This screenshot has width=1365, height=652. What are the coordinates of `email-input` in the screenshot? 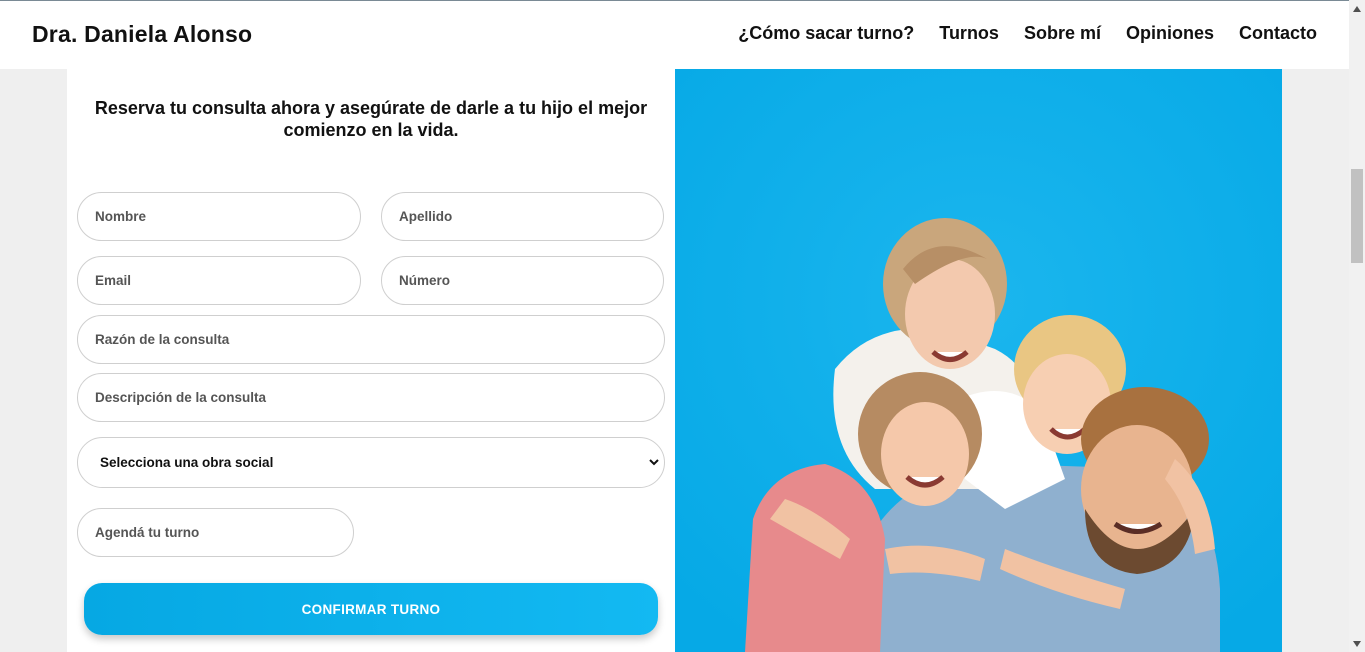 It's located at (219, 280).